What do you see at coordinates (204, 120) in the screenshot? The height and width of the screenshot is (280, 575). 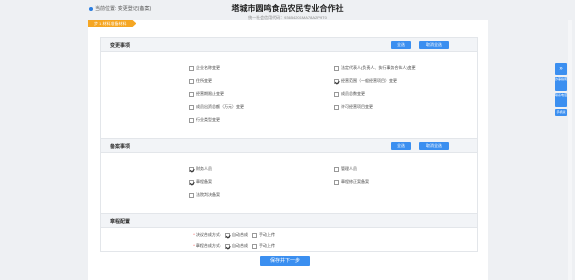 I see `change-item: 行业类型变更` at bounding box center [204, 120].